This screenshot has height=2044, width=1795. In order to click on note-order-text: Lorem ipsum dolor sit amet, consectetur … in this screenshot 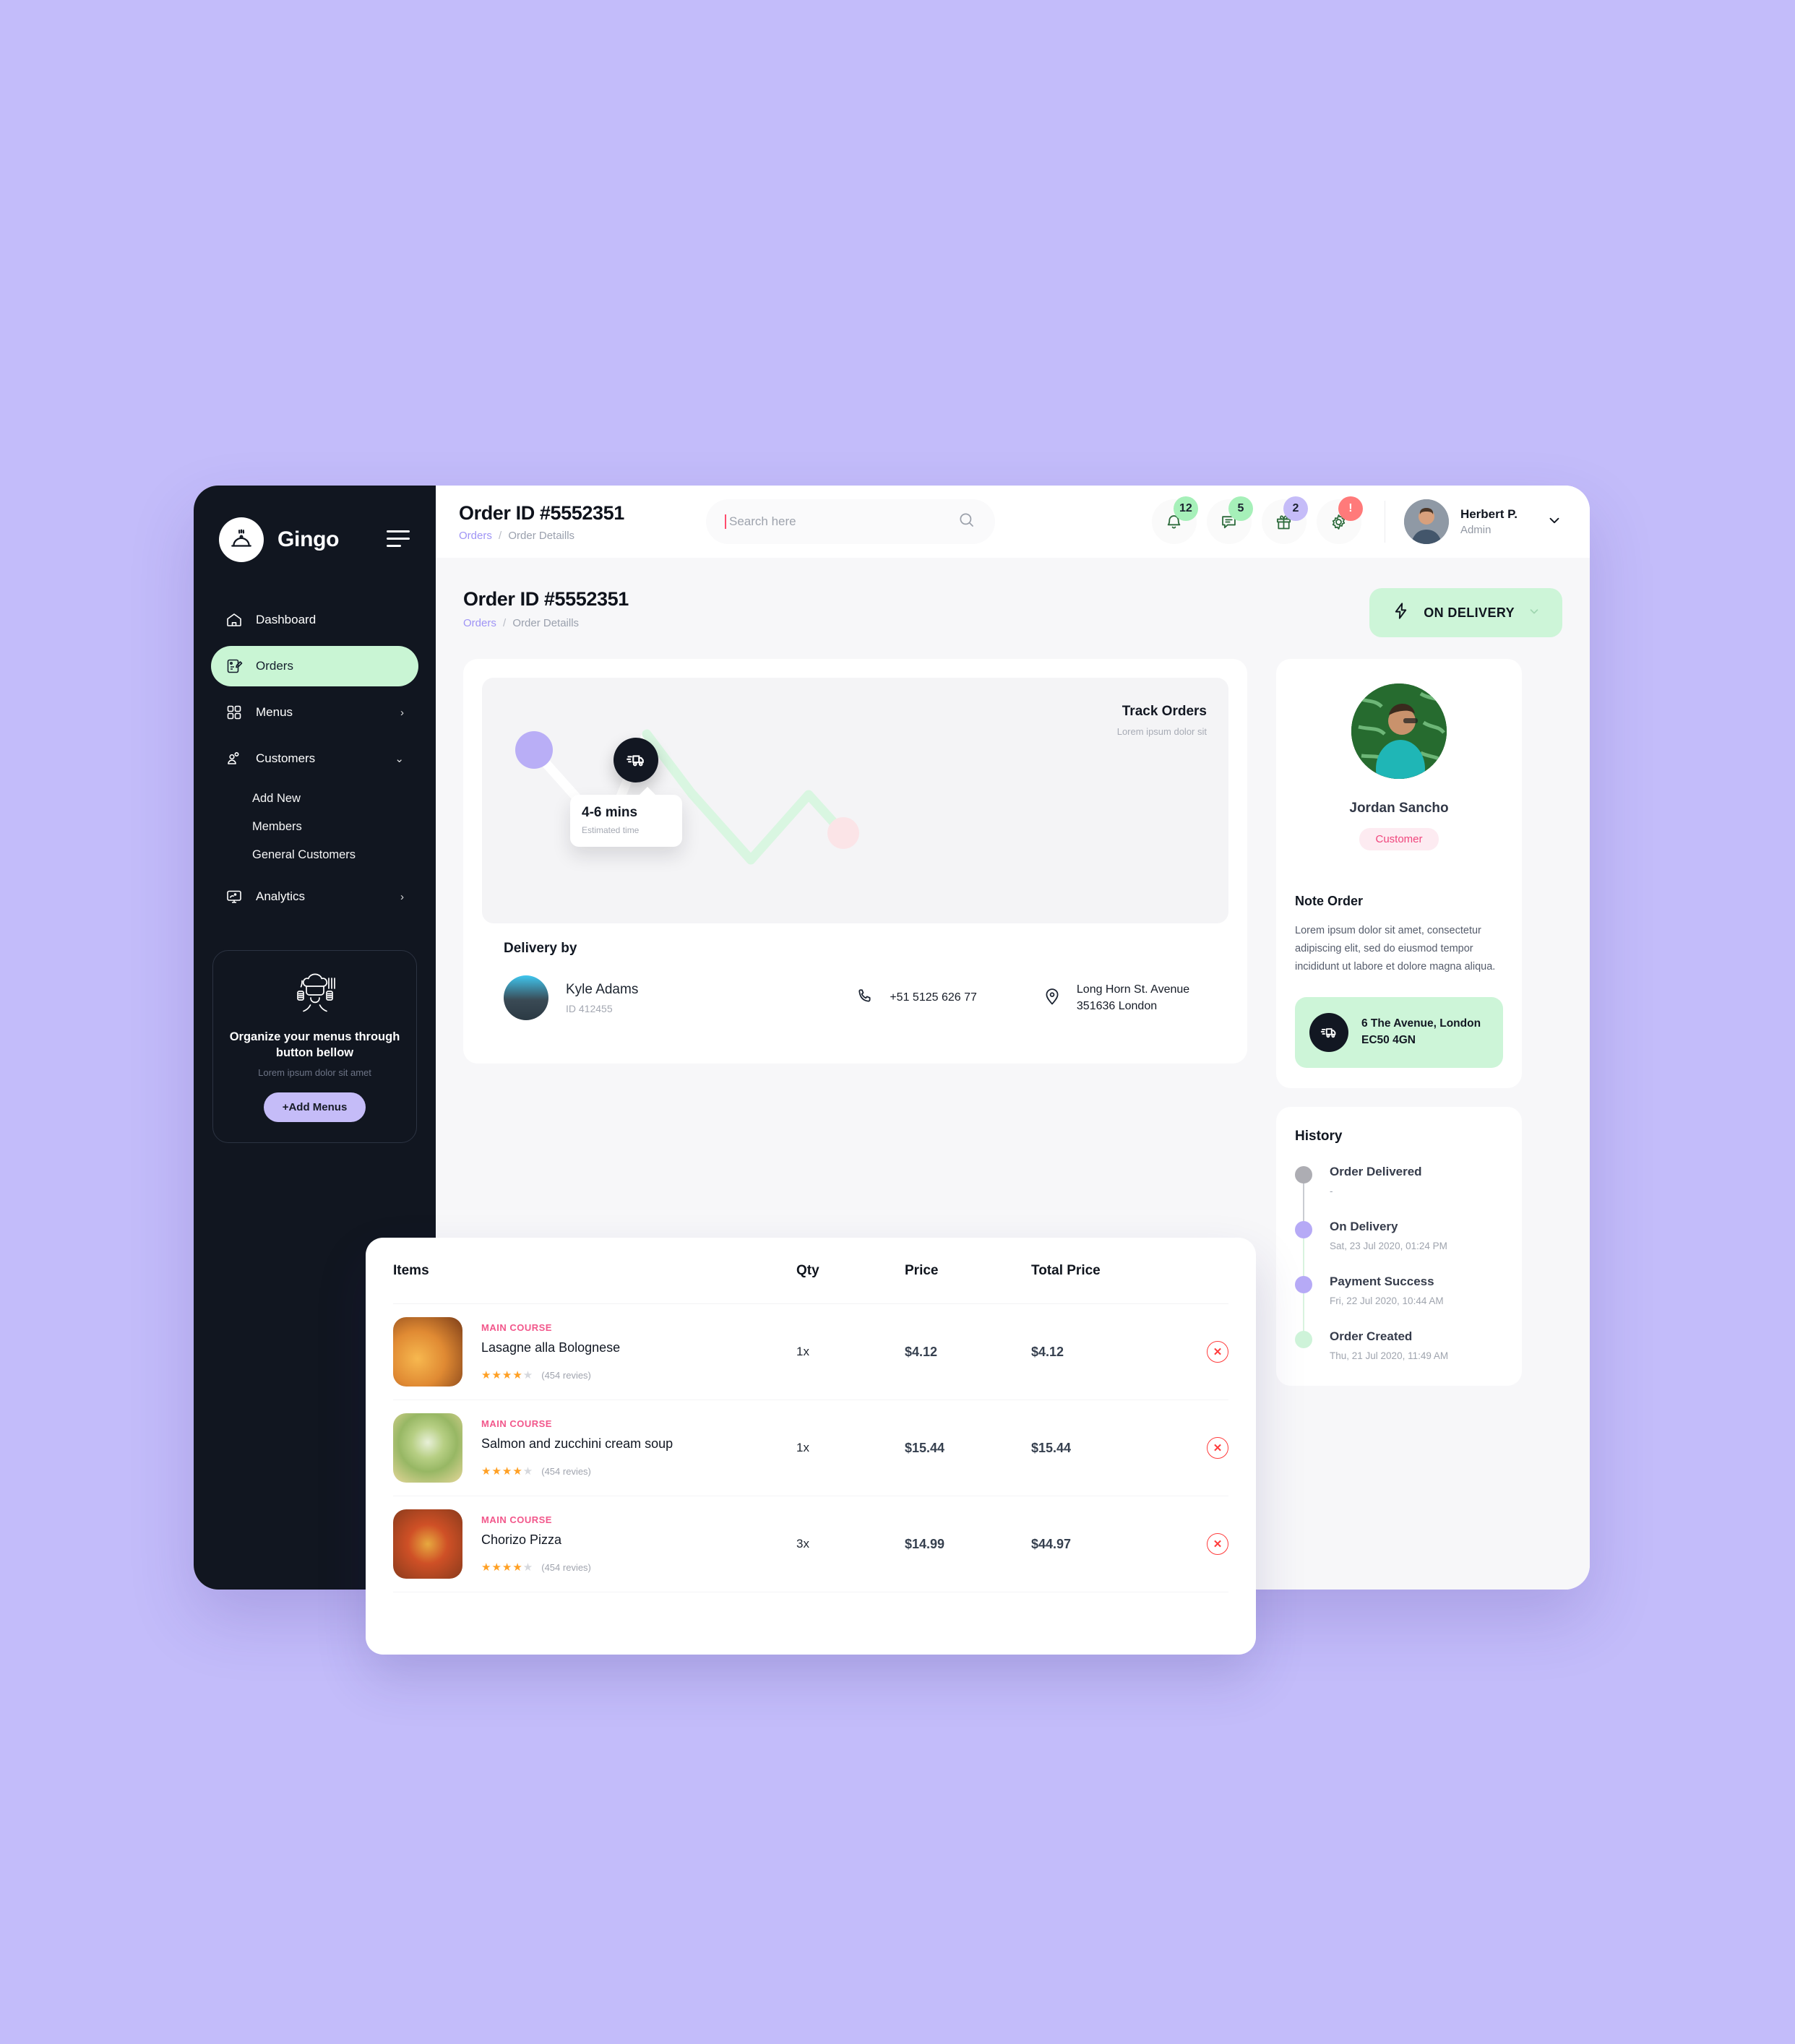, I will do `click(1395, 949)`.